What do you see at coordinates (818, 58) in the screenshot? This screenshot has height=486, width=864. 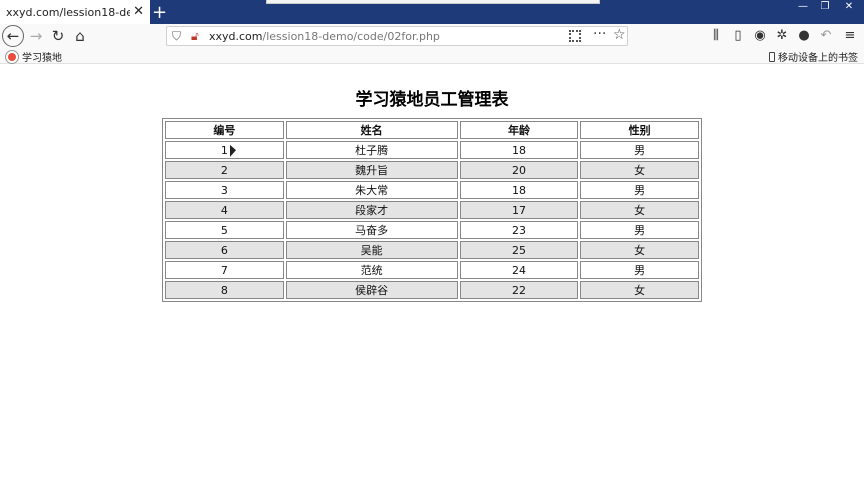 I see `mobile-bookmarks-label: 移动设备上的书签` at bounding box center [818, 58].